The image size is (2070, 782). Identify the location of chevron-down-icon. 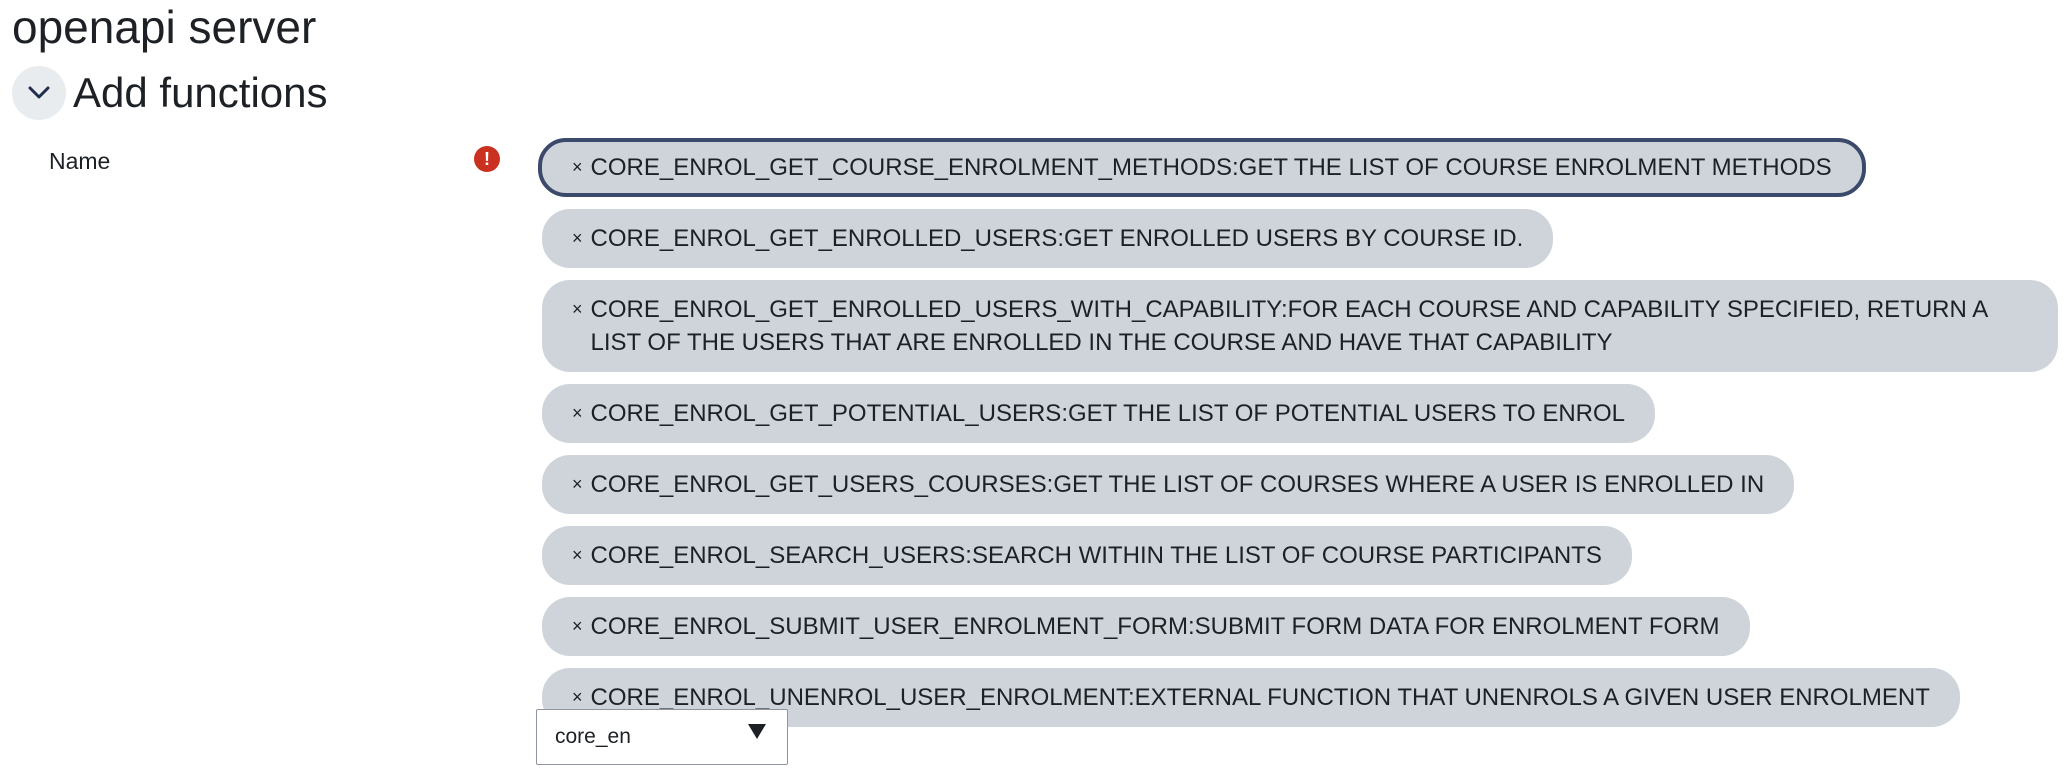
(39, 92).